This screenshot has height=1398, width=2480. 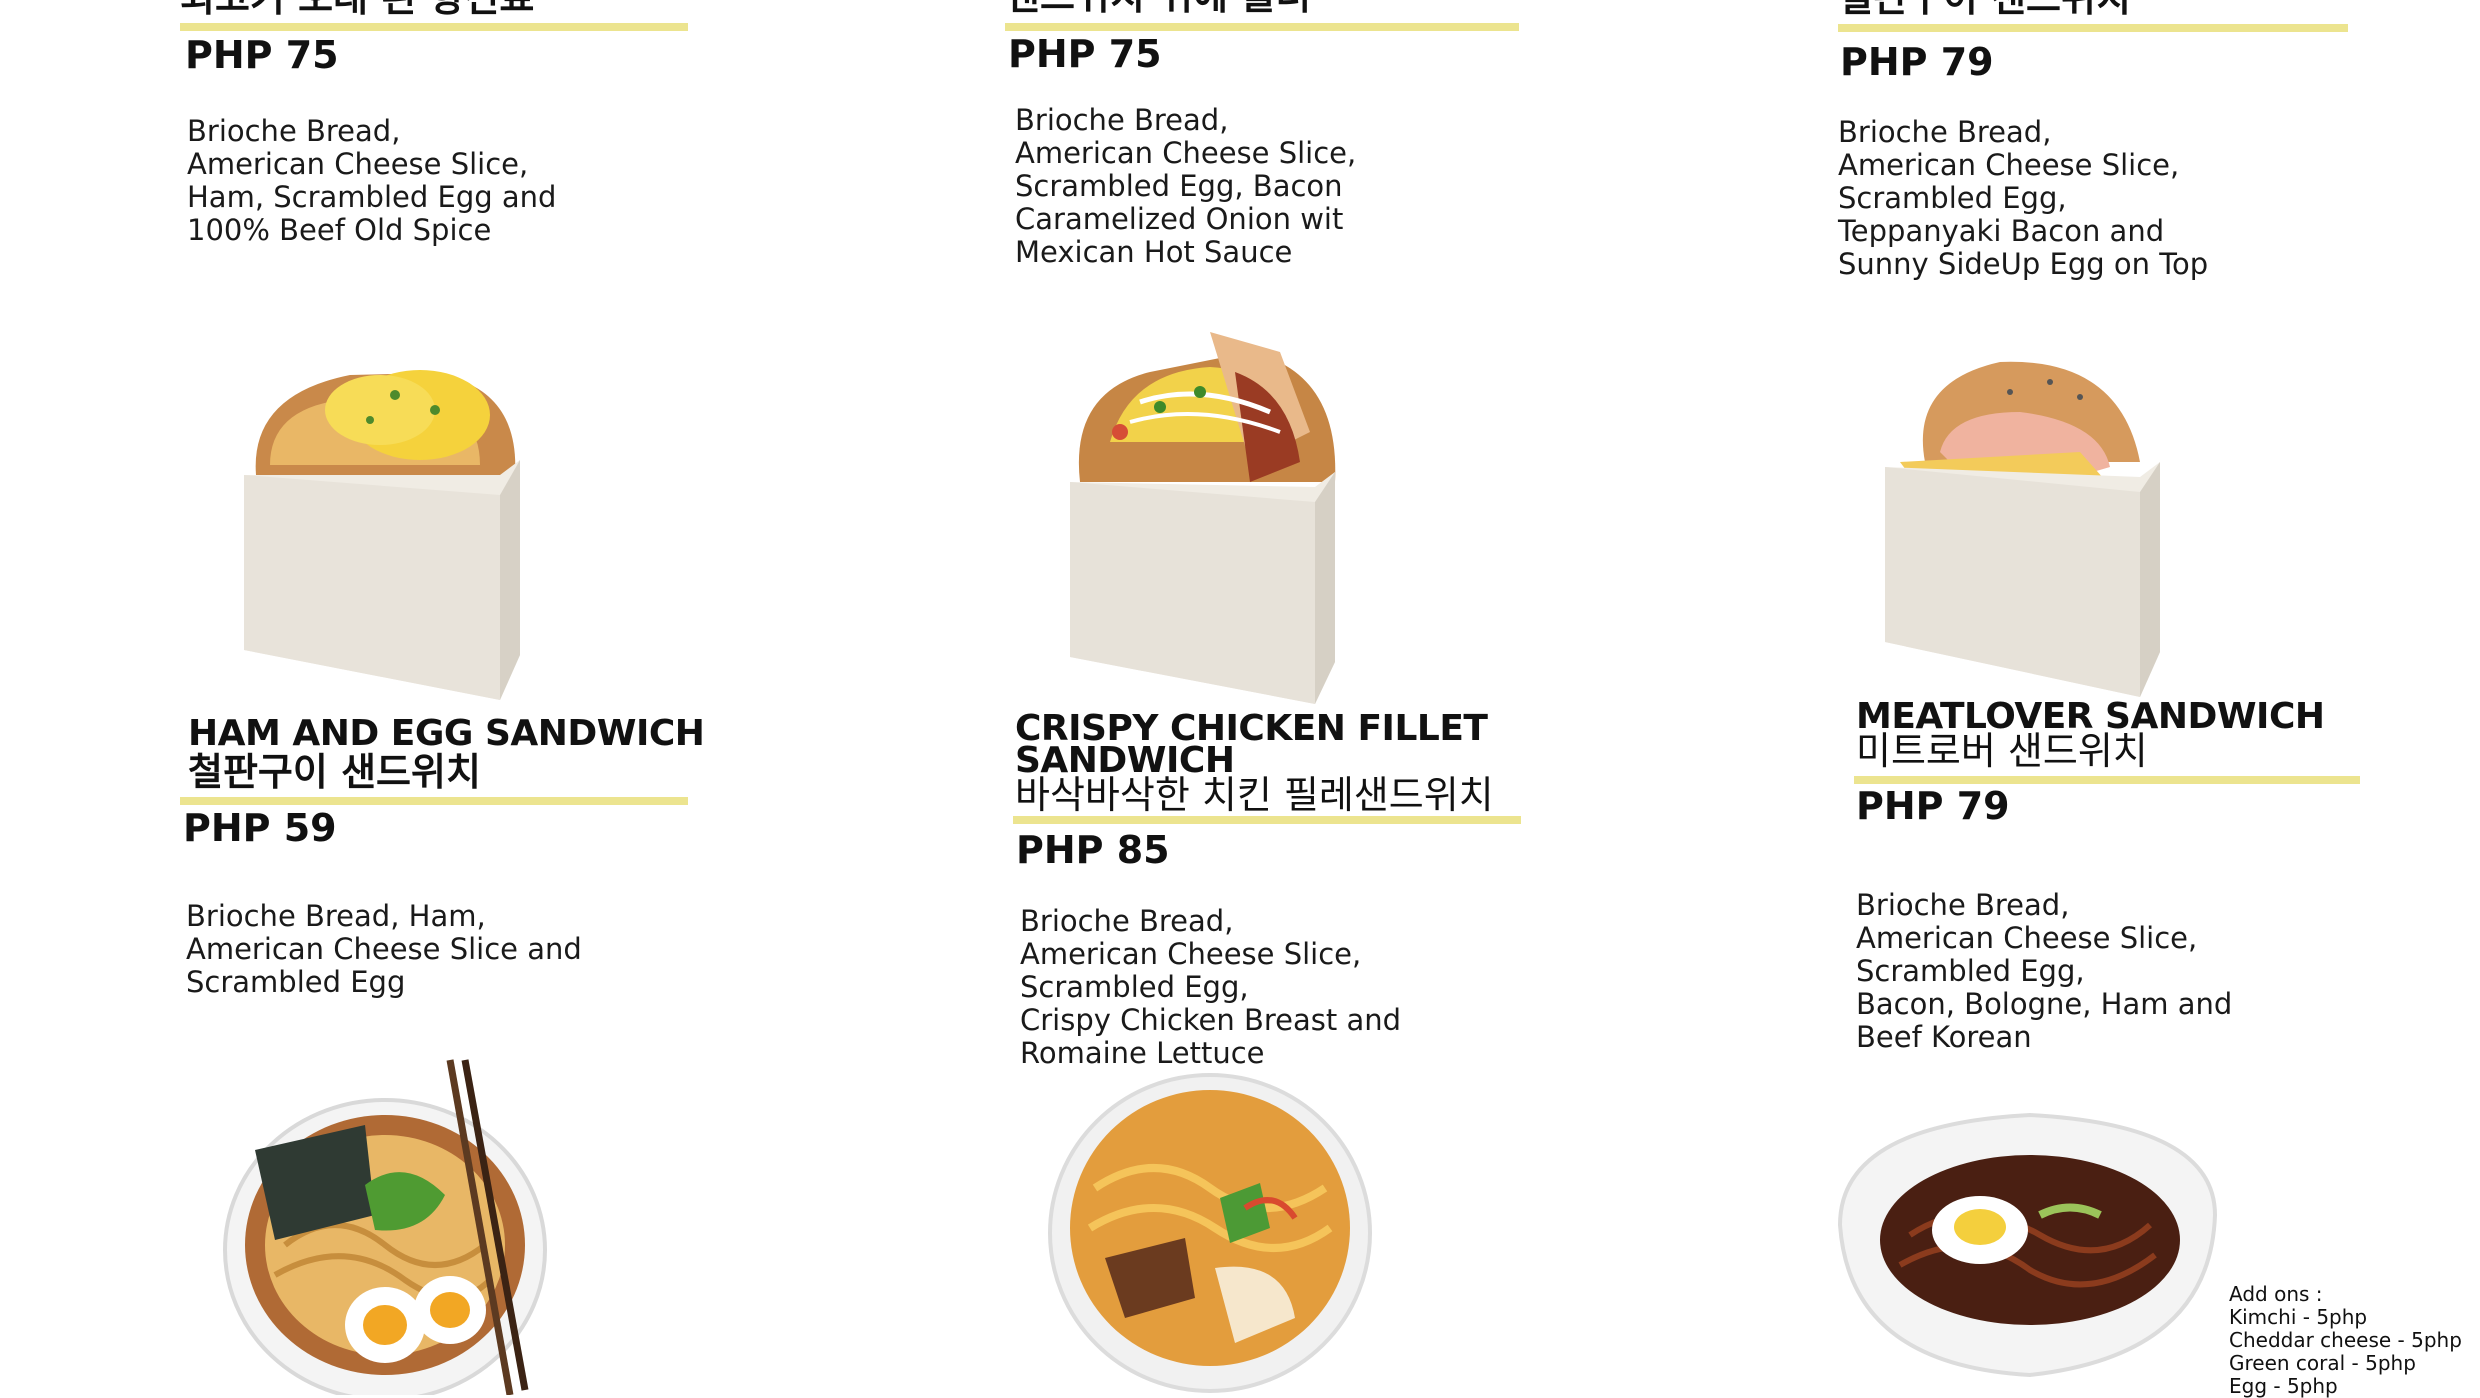 What do you see at coordinates (334, 772) in the screenshot?
I see `item-1-korean: 철판구이 샌드위치` at bounding box center [334, 772].